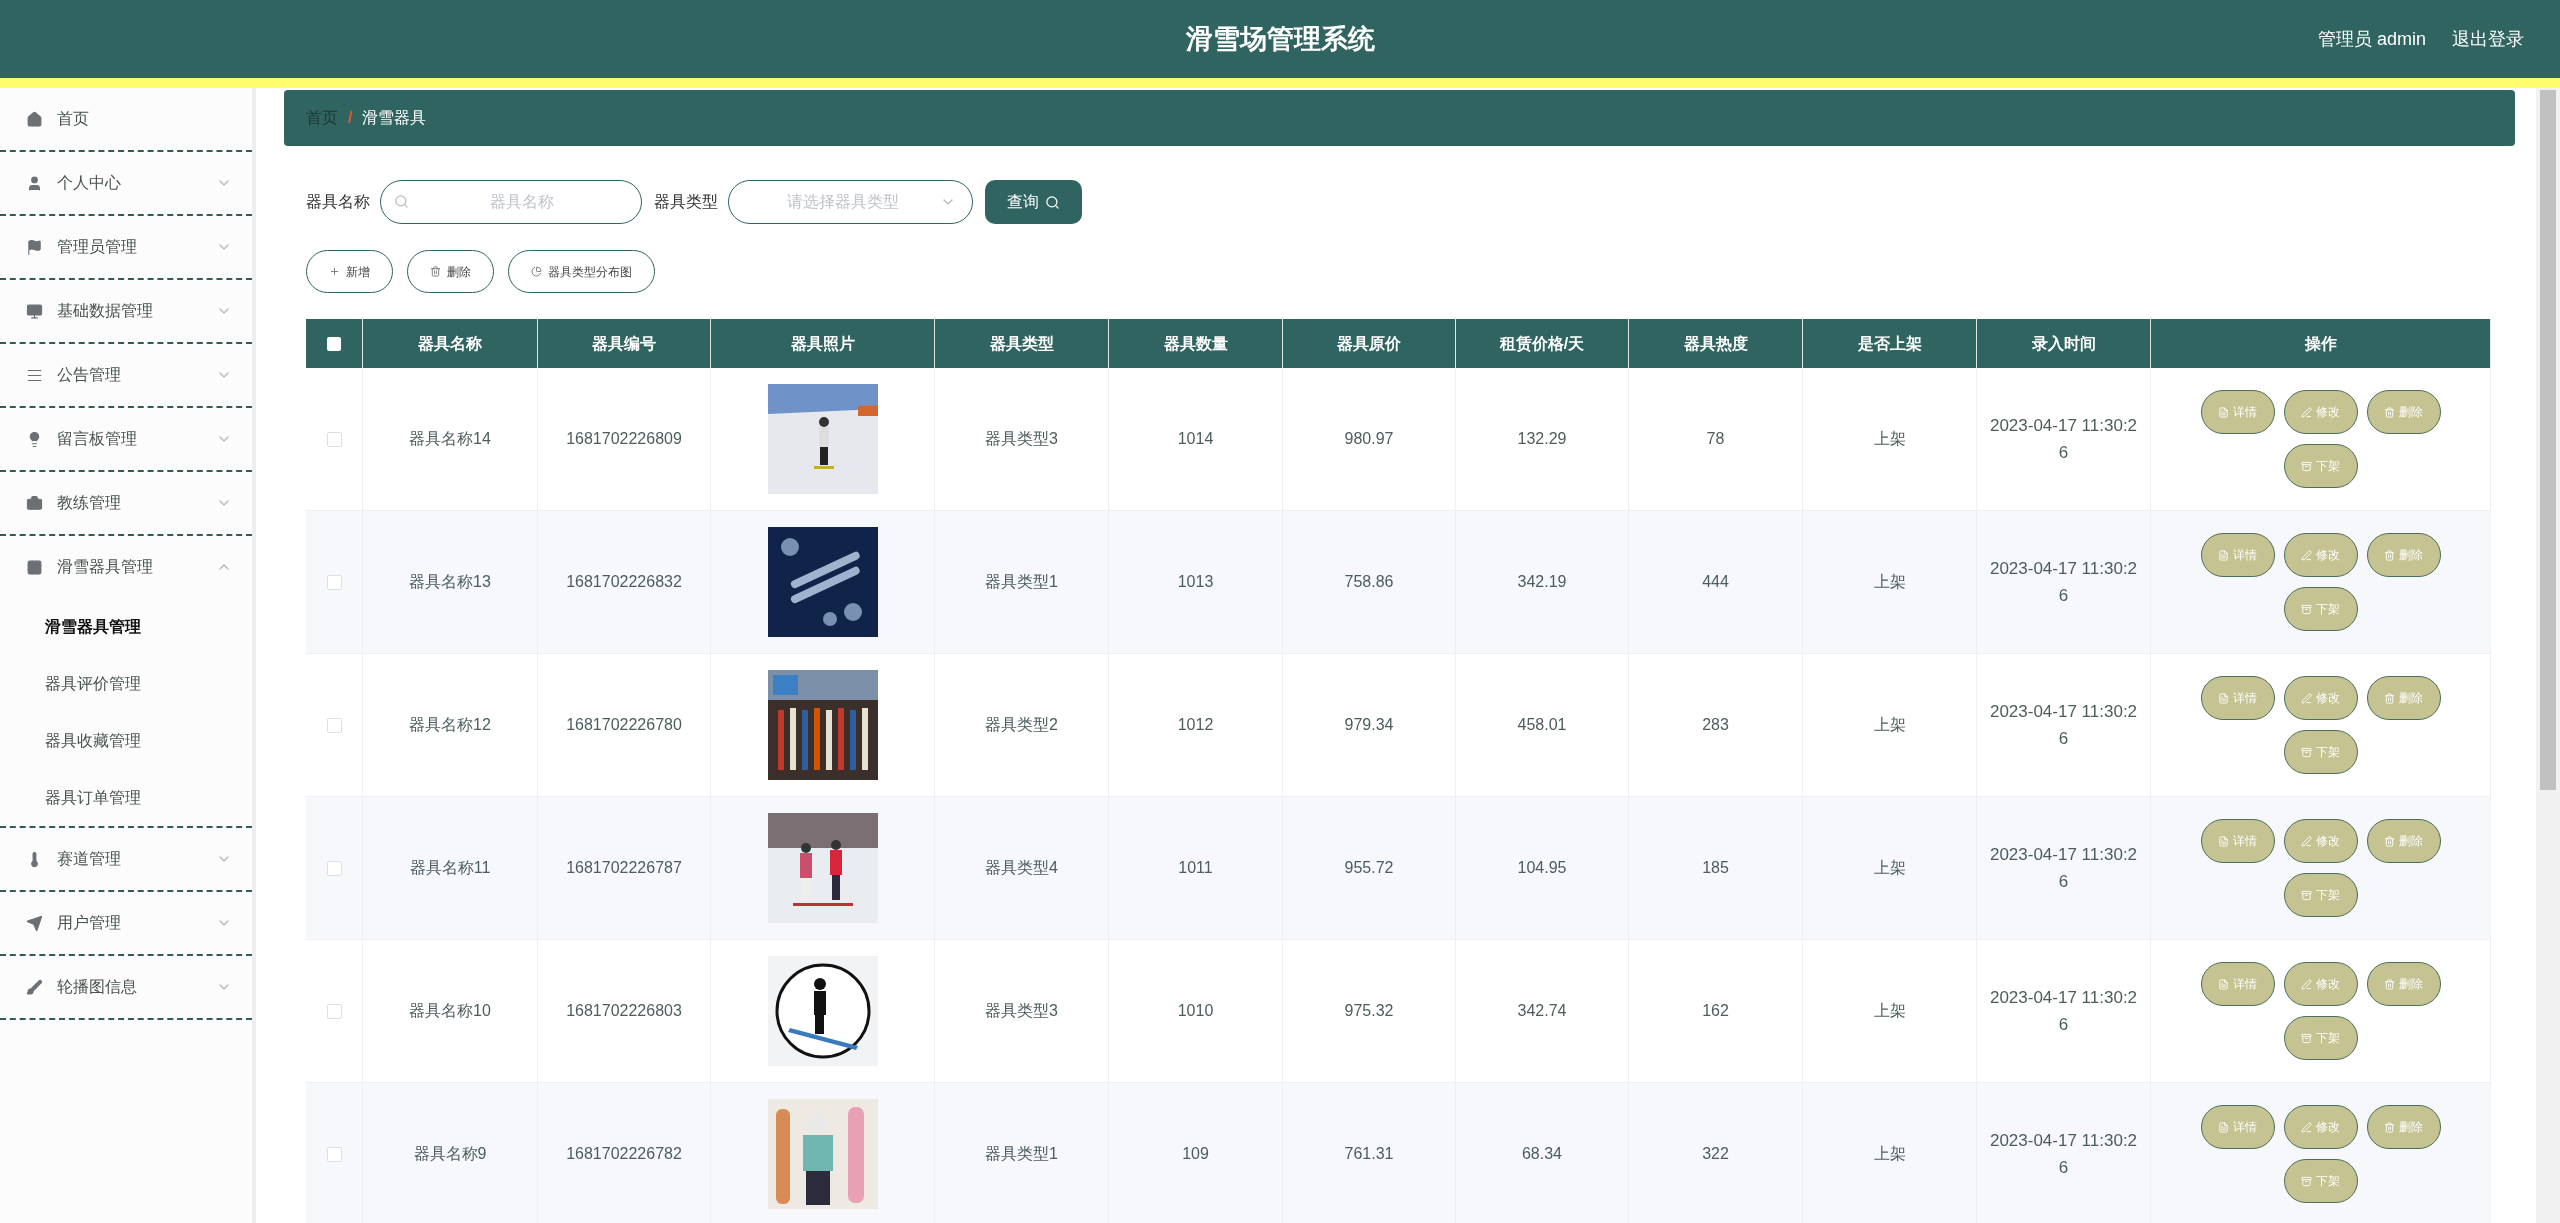 The height and width of the screenshot is (1223, 2560). What do you see at coordinates (581, 271) in the screenshot?
I see `toolbar-button: 器具类型分布图` at bounding box center [581, 271].